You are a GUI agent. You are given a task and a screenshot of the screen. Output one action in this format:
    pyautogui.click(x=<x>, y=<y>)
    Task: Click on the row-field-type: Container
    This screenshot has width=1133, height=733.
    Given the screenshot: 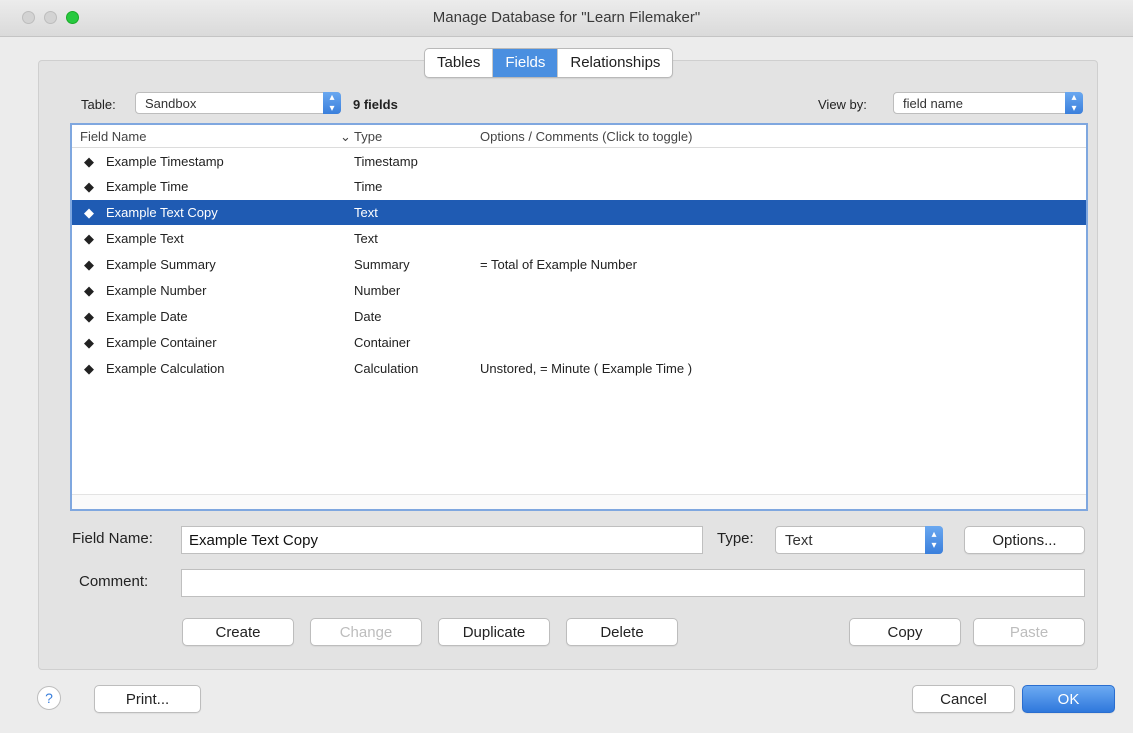 What is the action you would take?
    pyautogui.click(x=382, y=342)
    